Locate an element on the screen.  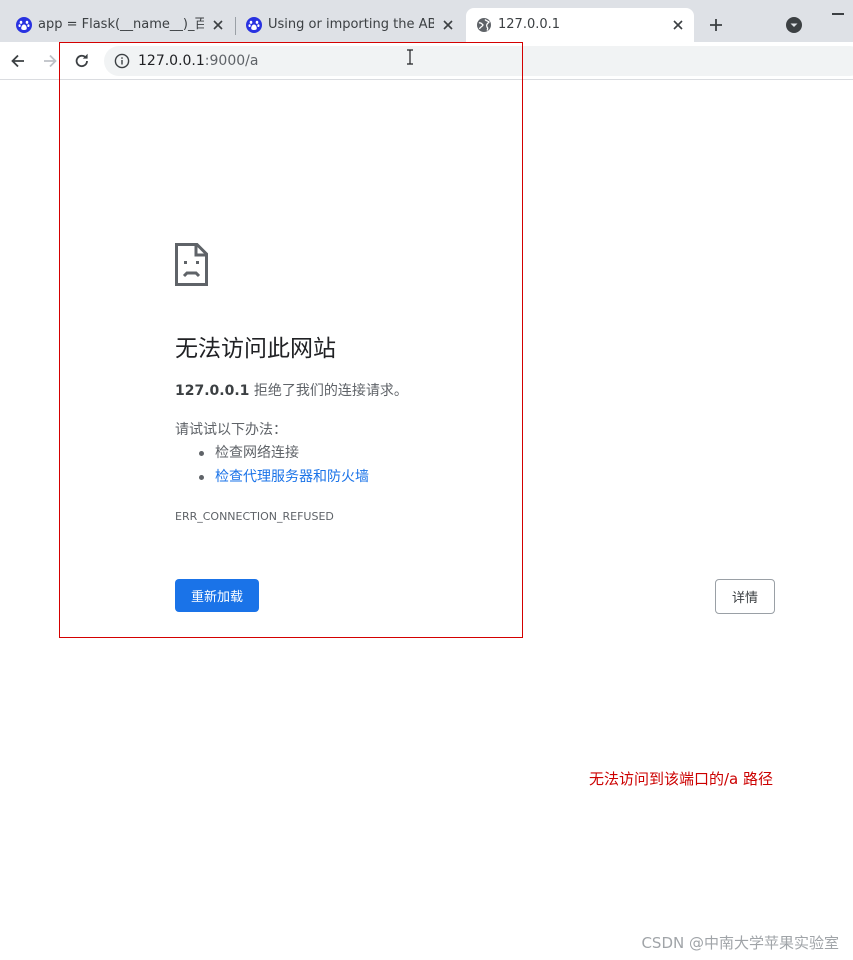
browser-toolbar: 127.0.0.1:9000/a is located at coordinates (426, 61).